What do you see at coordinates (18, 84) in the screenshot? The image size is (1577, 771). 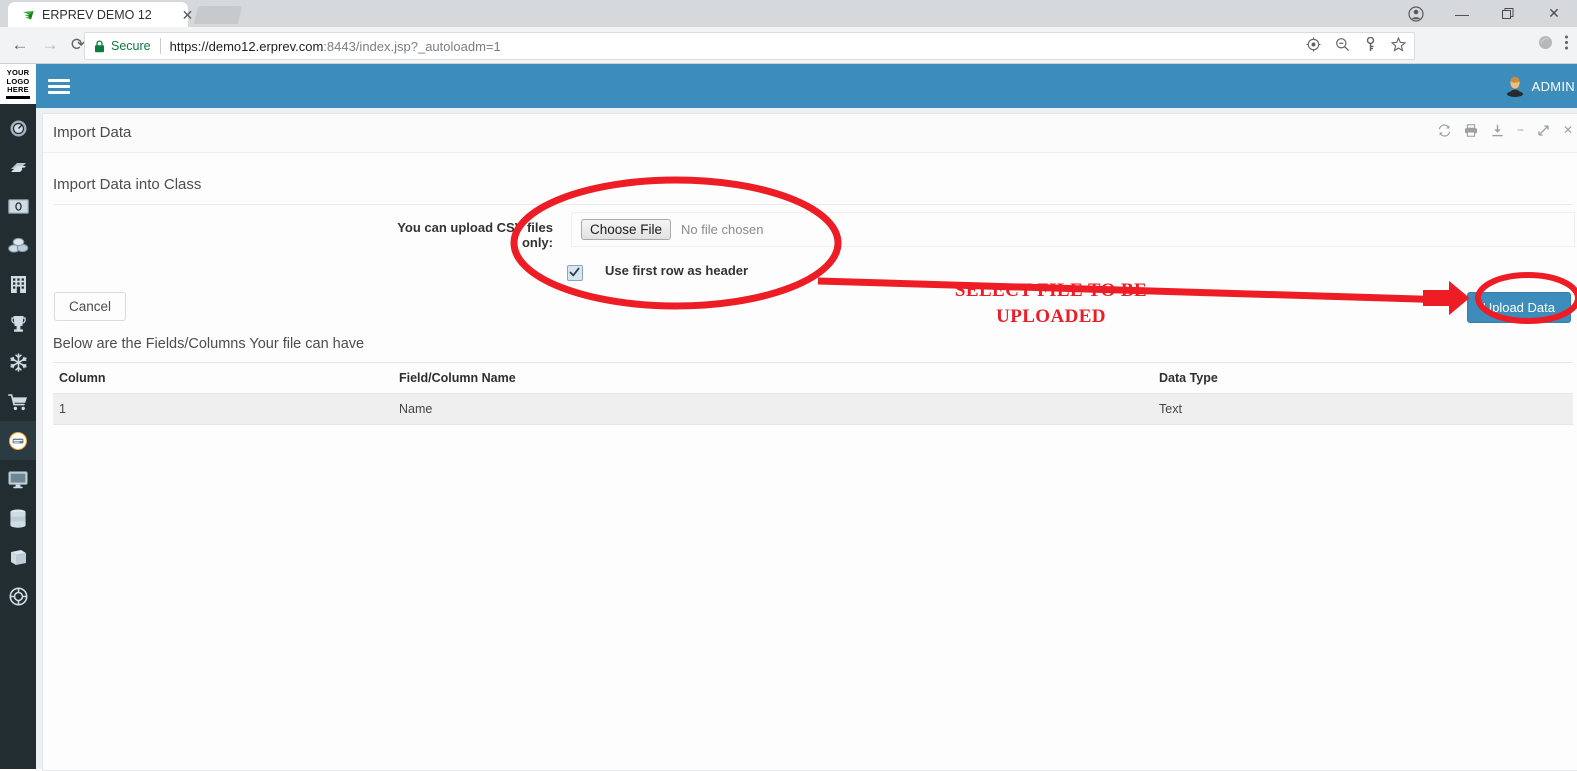 I see `app-logo: YOUR LOGO HERE` at bounding box center [18, 84].